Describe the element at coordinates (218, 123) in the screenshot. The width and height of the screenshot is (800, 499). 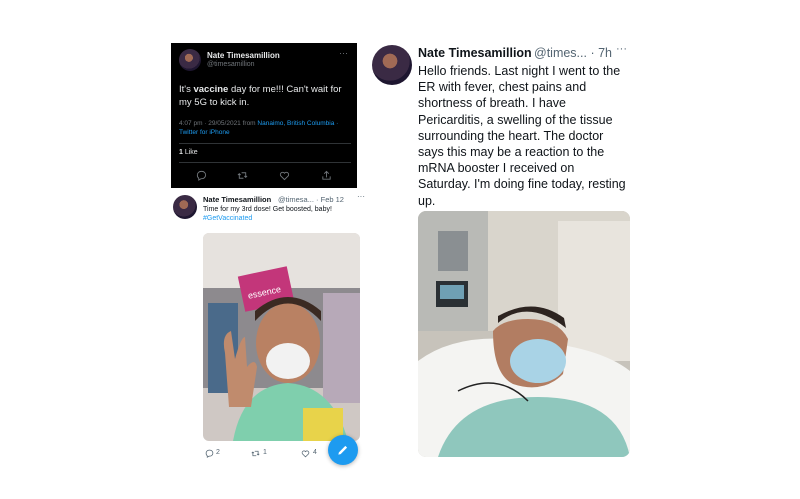
I see `timestamp: 4:07 pm · 29/05/2021 from` at that location.